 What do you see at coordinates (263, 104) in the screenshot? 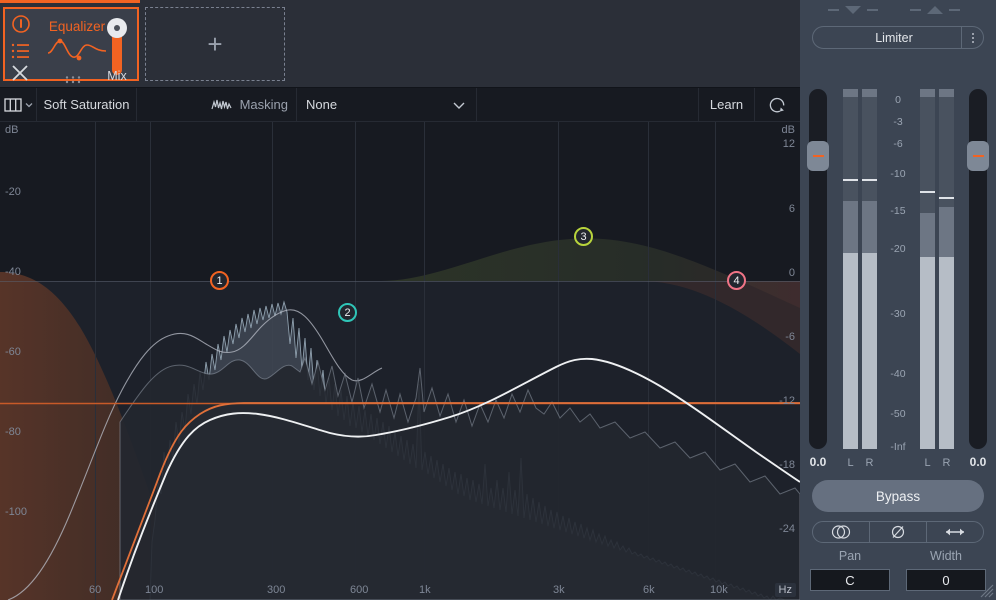
I see `masking-label: Masking` at bounding box center [263, 104].